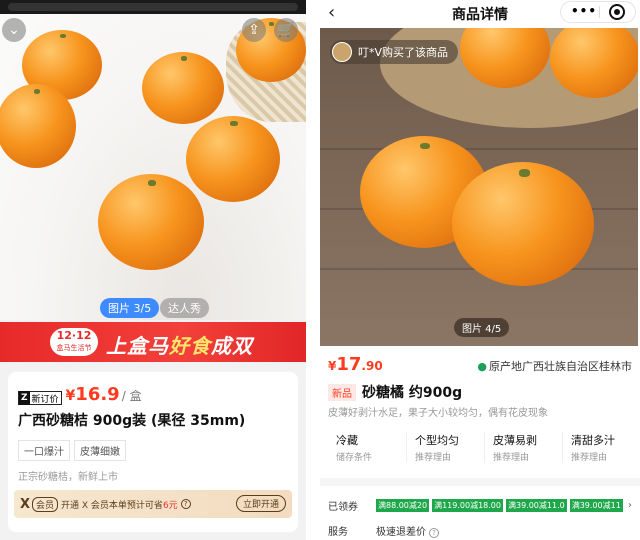  I want to click on photo-counter: 图片 3/5, so click(130, 308).